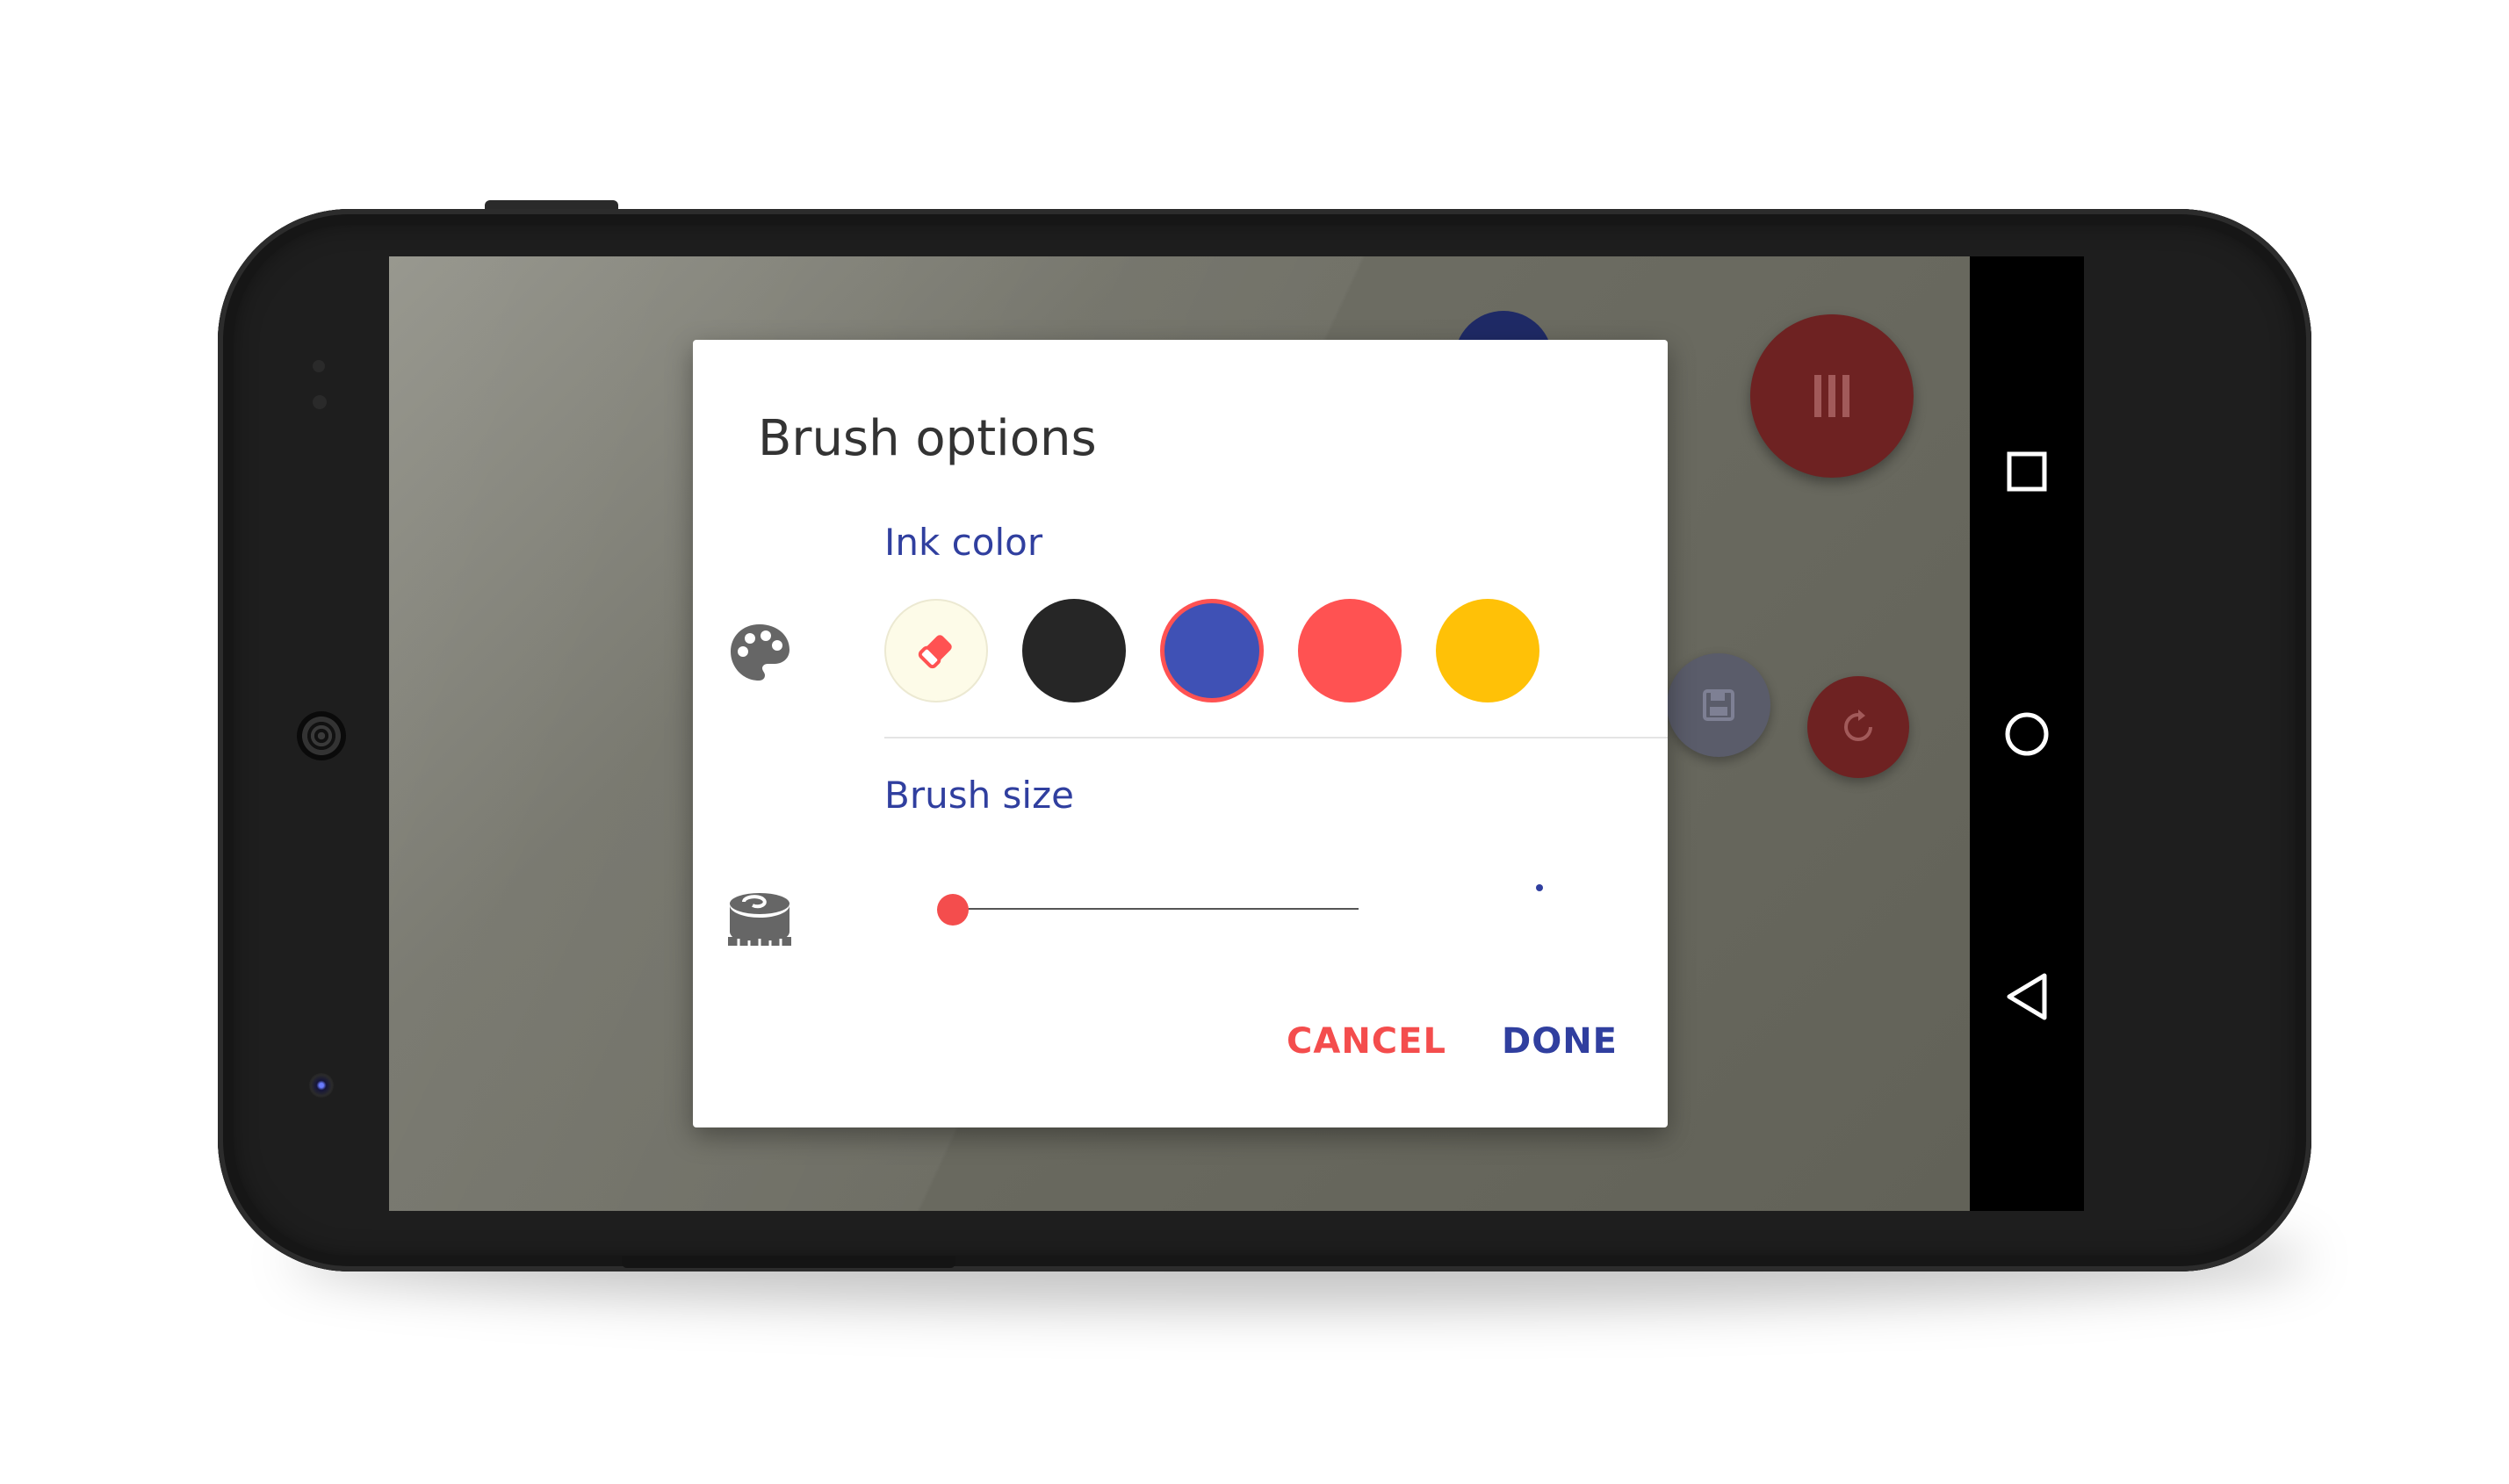 Image resolution: width=2509 pixels, height=1484 pixels. I want to click on home-button, so click(2027, 734).